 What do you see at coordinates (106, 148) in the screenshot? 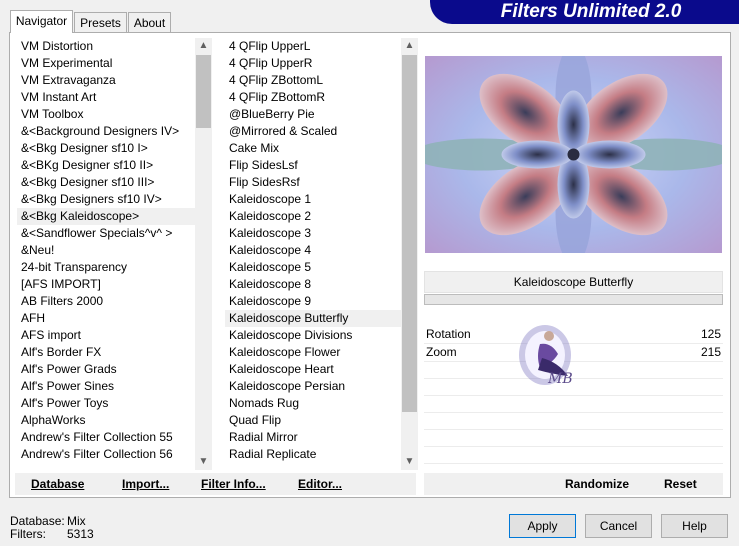
I see `list-item: &<Bkg Designer sf10 I>` at bounding box center [106, 148].